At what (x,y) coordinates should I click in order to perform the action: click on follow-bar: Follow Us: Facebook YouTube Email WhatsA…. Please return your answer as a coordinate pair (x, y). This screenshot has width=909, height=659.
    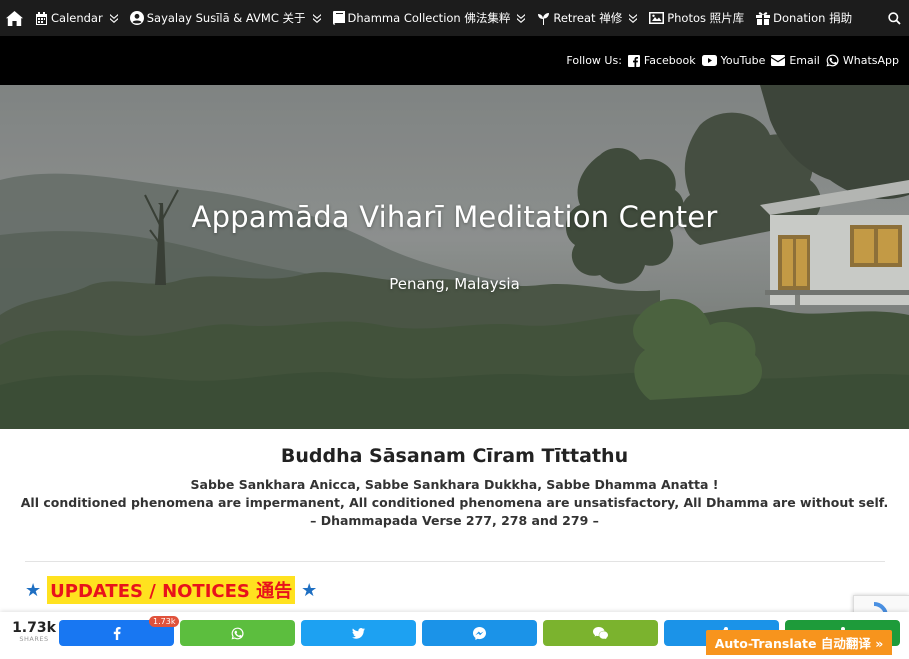
    Looking at the image, I should click on (454, 60).